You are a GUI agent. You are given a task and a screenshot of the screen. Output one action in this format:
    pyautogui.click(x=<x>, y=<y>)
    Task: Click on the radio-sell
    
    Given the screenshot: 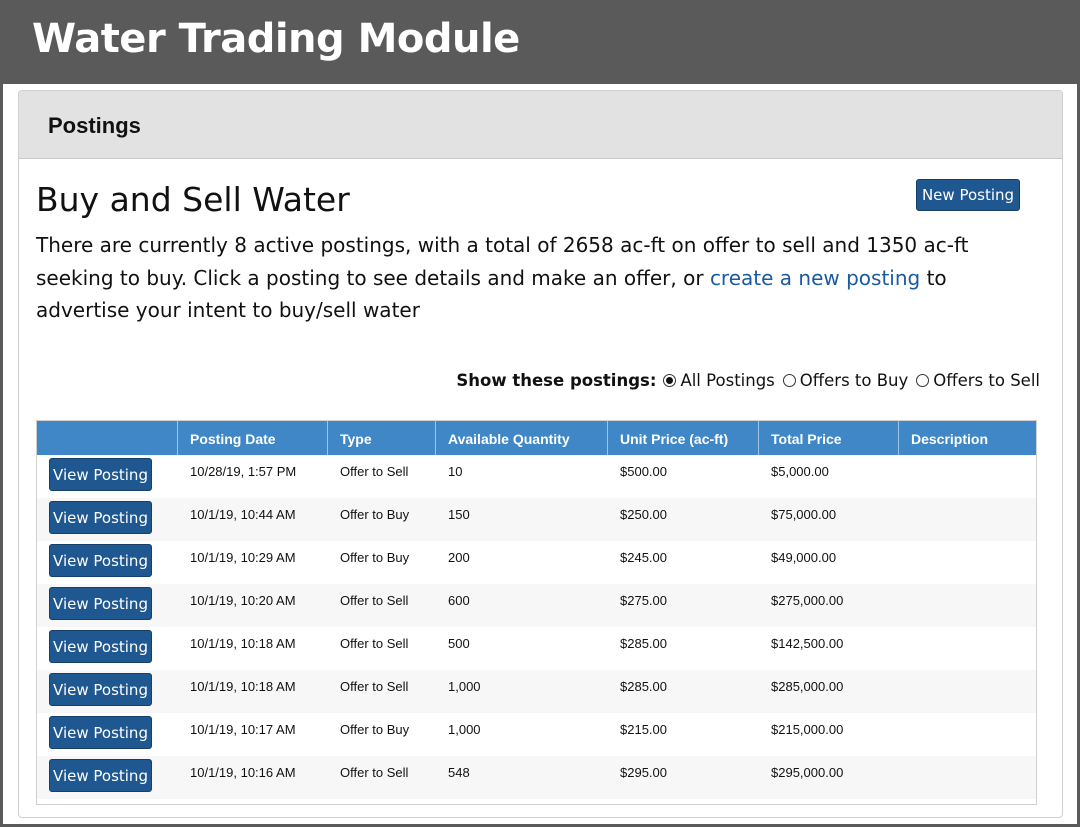 What is the action you would take?
    pyautogui.click(x=923, y=380)
    